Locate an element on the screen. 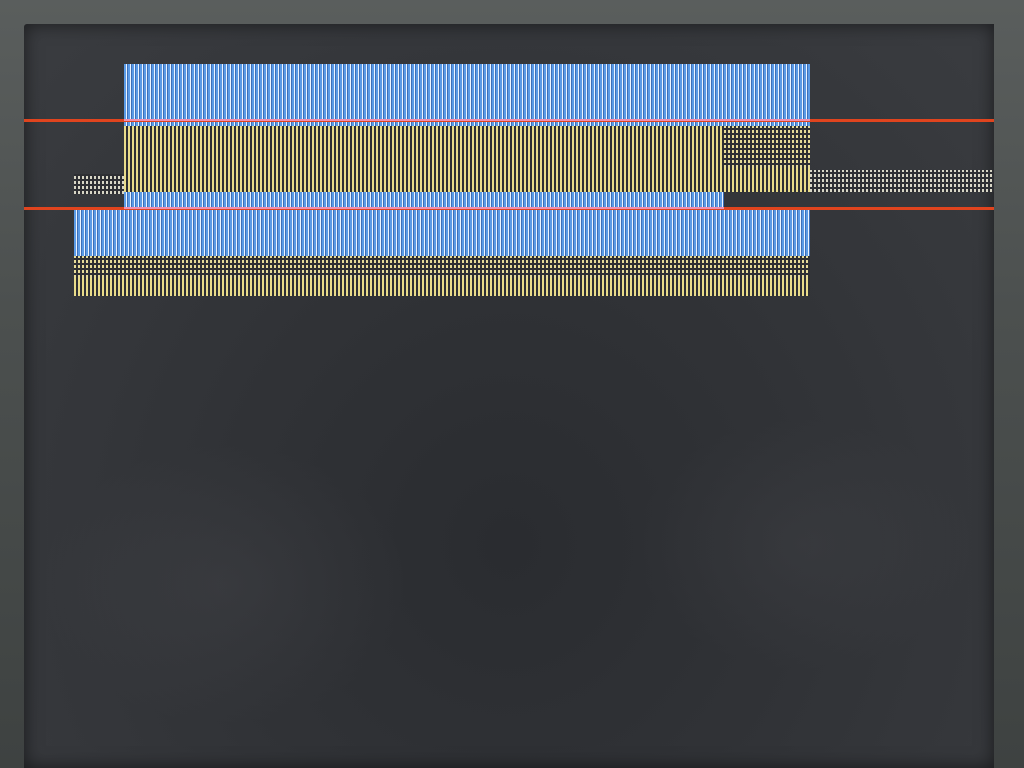 This screenshot has height=768, width=1024. pink-scanline-bottom is located at coordinates (424, 208).